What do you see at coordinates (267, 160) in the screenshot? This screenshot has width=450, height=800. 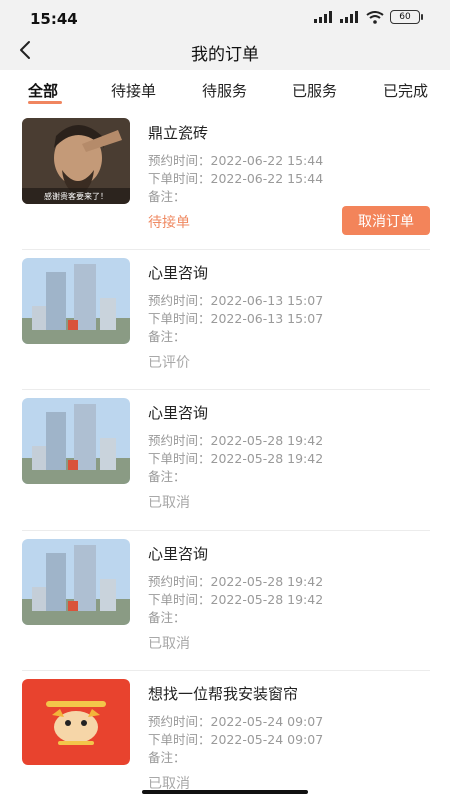 I see `booking-time-value: 2022-06-22 15:44` at bounding box center [267, 160].